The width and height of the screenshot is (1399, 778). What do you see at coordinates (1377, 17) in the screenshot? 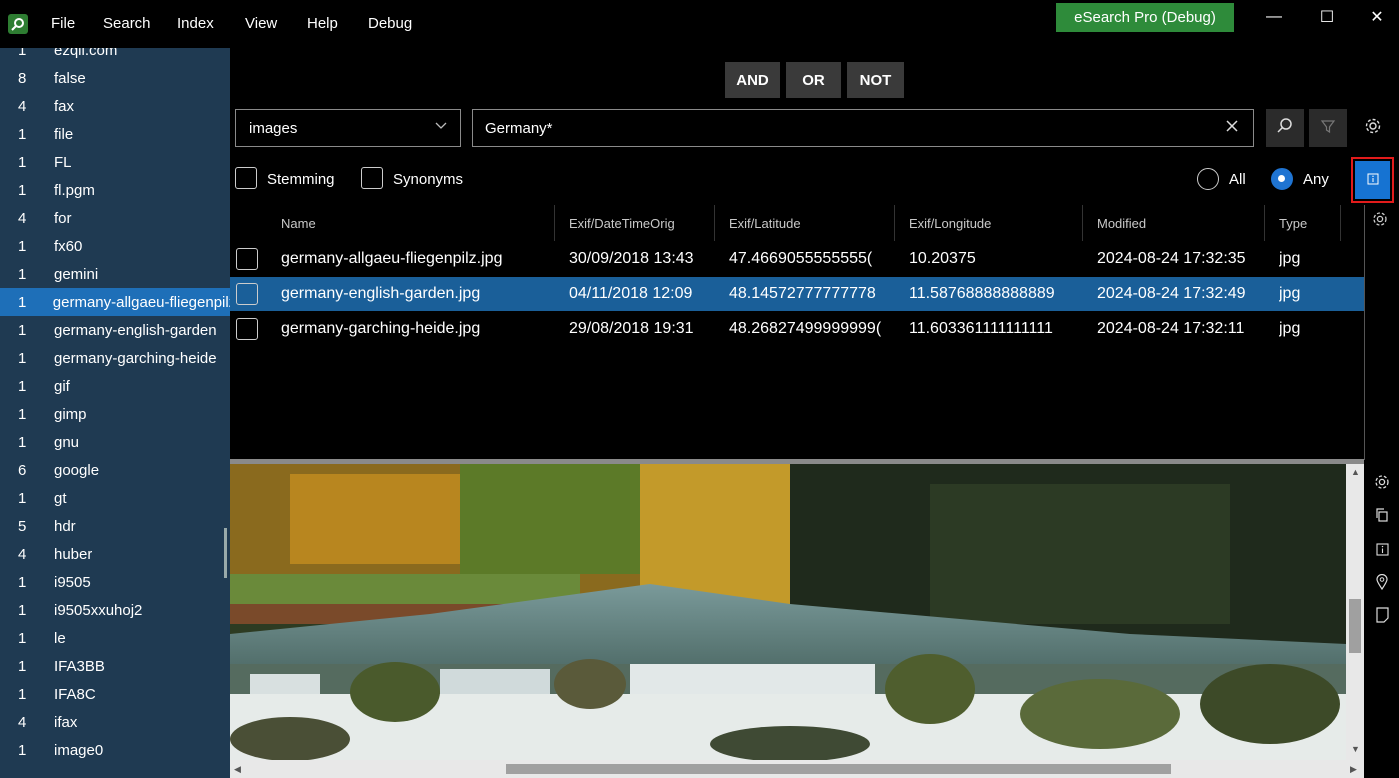
I see `close-button: ✕` at bounding box center [1377, 17].